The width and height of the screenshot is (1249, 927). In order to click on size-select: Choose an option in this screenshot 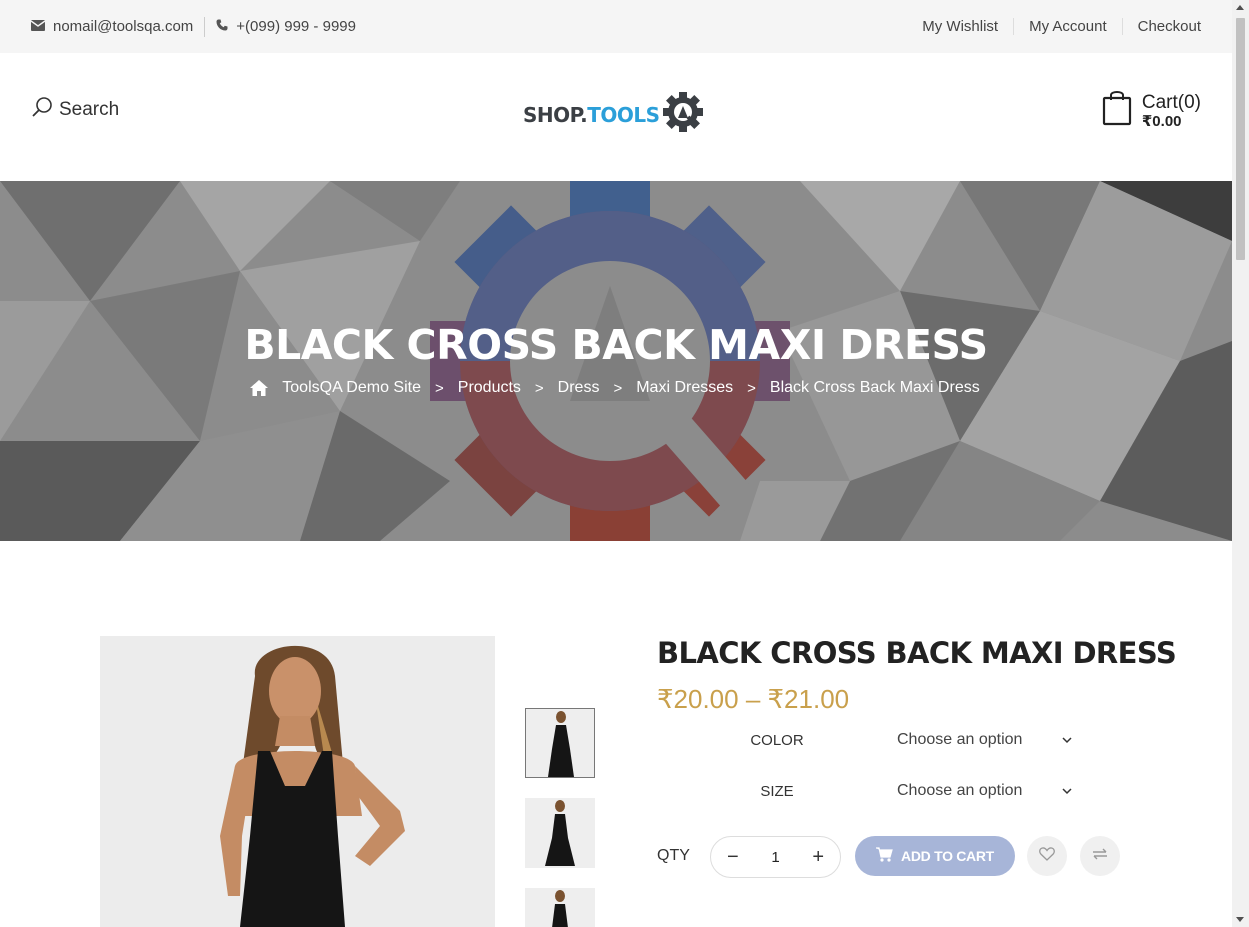, I will do `click(984, 791)`.